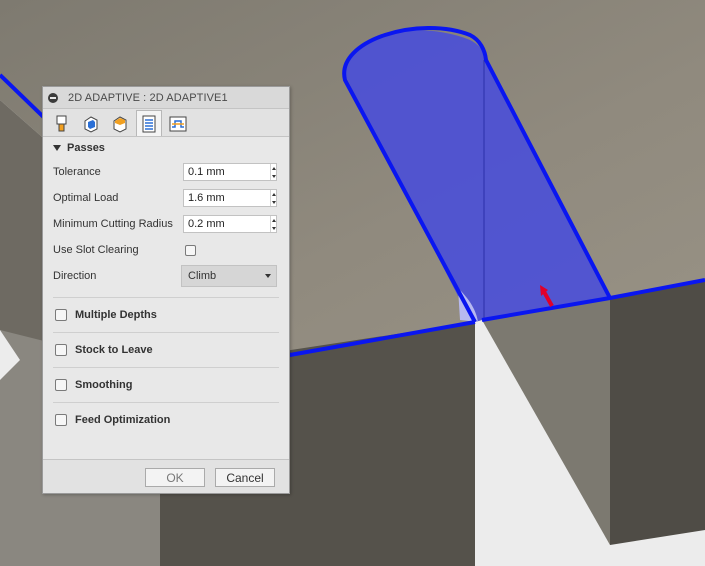 This screenshot has height=566, width=705. Describe the element at coordinates (166, 384) in the screenshot. I see `group-smoothing: Smoothing` at that location.